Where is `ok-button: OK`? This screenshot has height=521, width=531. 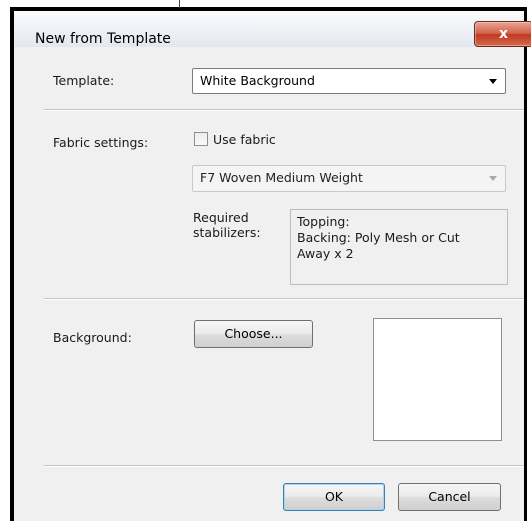 ok-button: OK is located at coordinates (334, 497).